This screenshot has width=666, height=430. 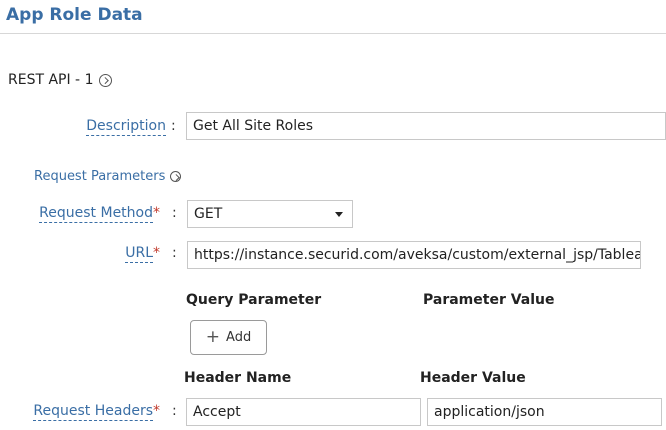 I want to click on request-method-value: GET, so click(x=208, y=214).